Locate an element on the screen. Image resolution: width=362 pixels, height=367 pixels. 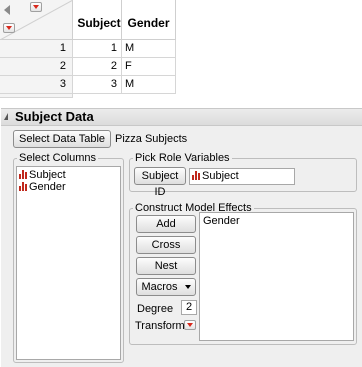
row-number: 2 is located at coordinates (36, 67).